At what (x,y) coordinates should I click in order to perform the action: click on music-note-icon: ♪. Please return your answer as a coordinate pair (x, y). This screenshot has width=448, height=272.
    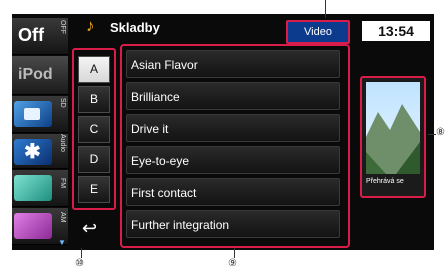
    Looking at the image, I should click on (90, 25).